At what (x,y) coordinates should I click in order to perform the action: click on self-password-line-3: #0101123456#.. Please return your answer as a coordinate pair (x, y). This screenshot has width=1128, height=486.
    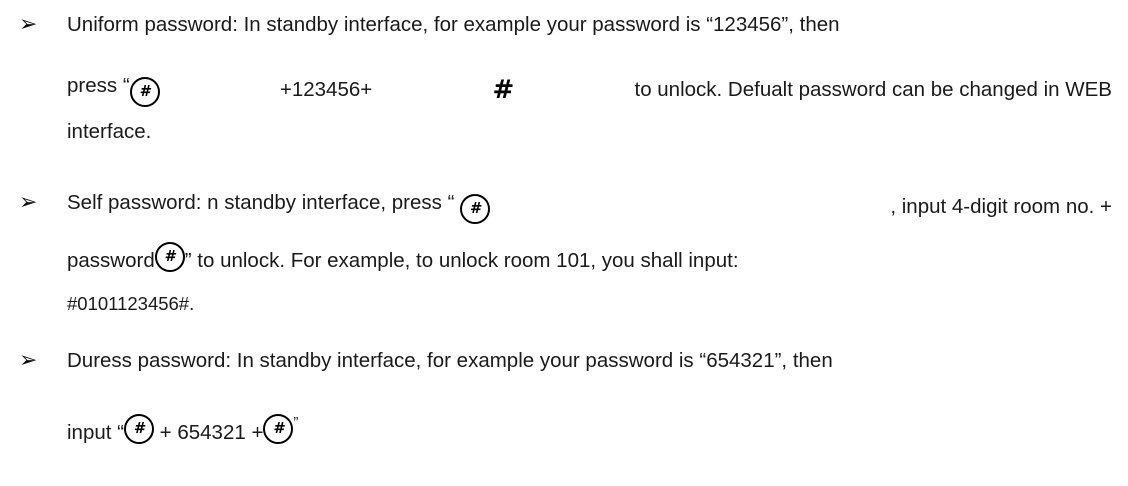
    Looking at the image, I should click on (131, 303).